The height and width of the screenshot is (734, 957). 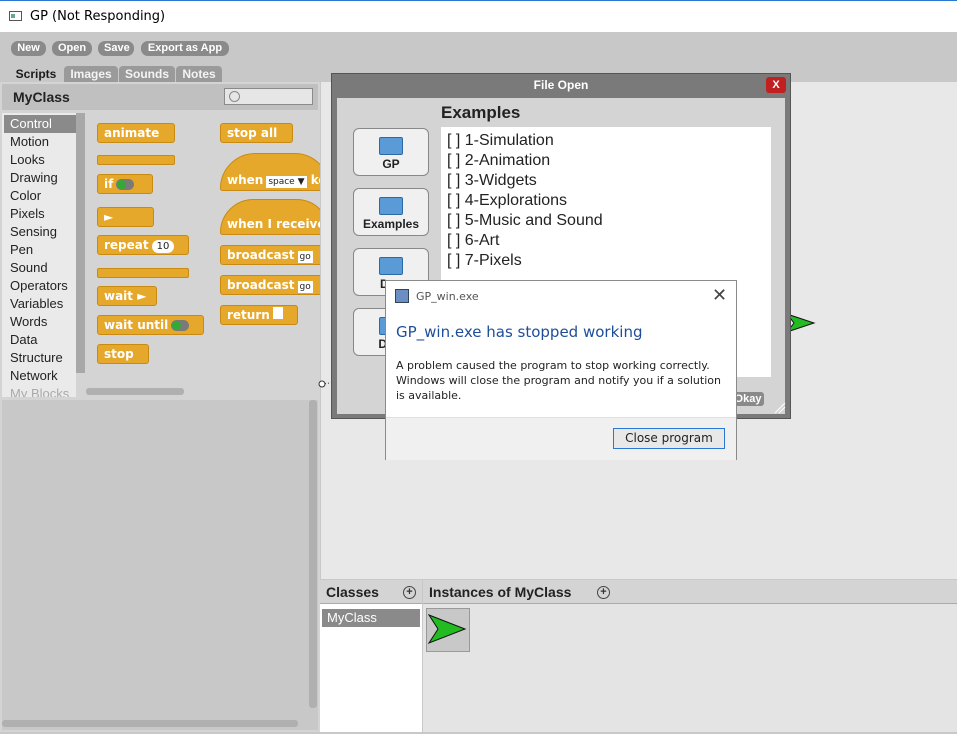 What do you see at coordinates (525, 221) in the screenshot?
I see `list-item: [ ] 5-Music and Sound` at bounding box center [525, 221].